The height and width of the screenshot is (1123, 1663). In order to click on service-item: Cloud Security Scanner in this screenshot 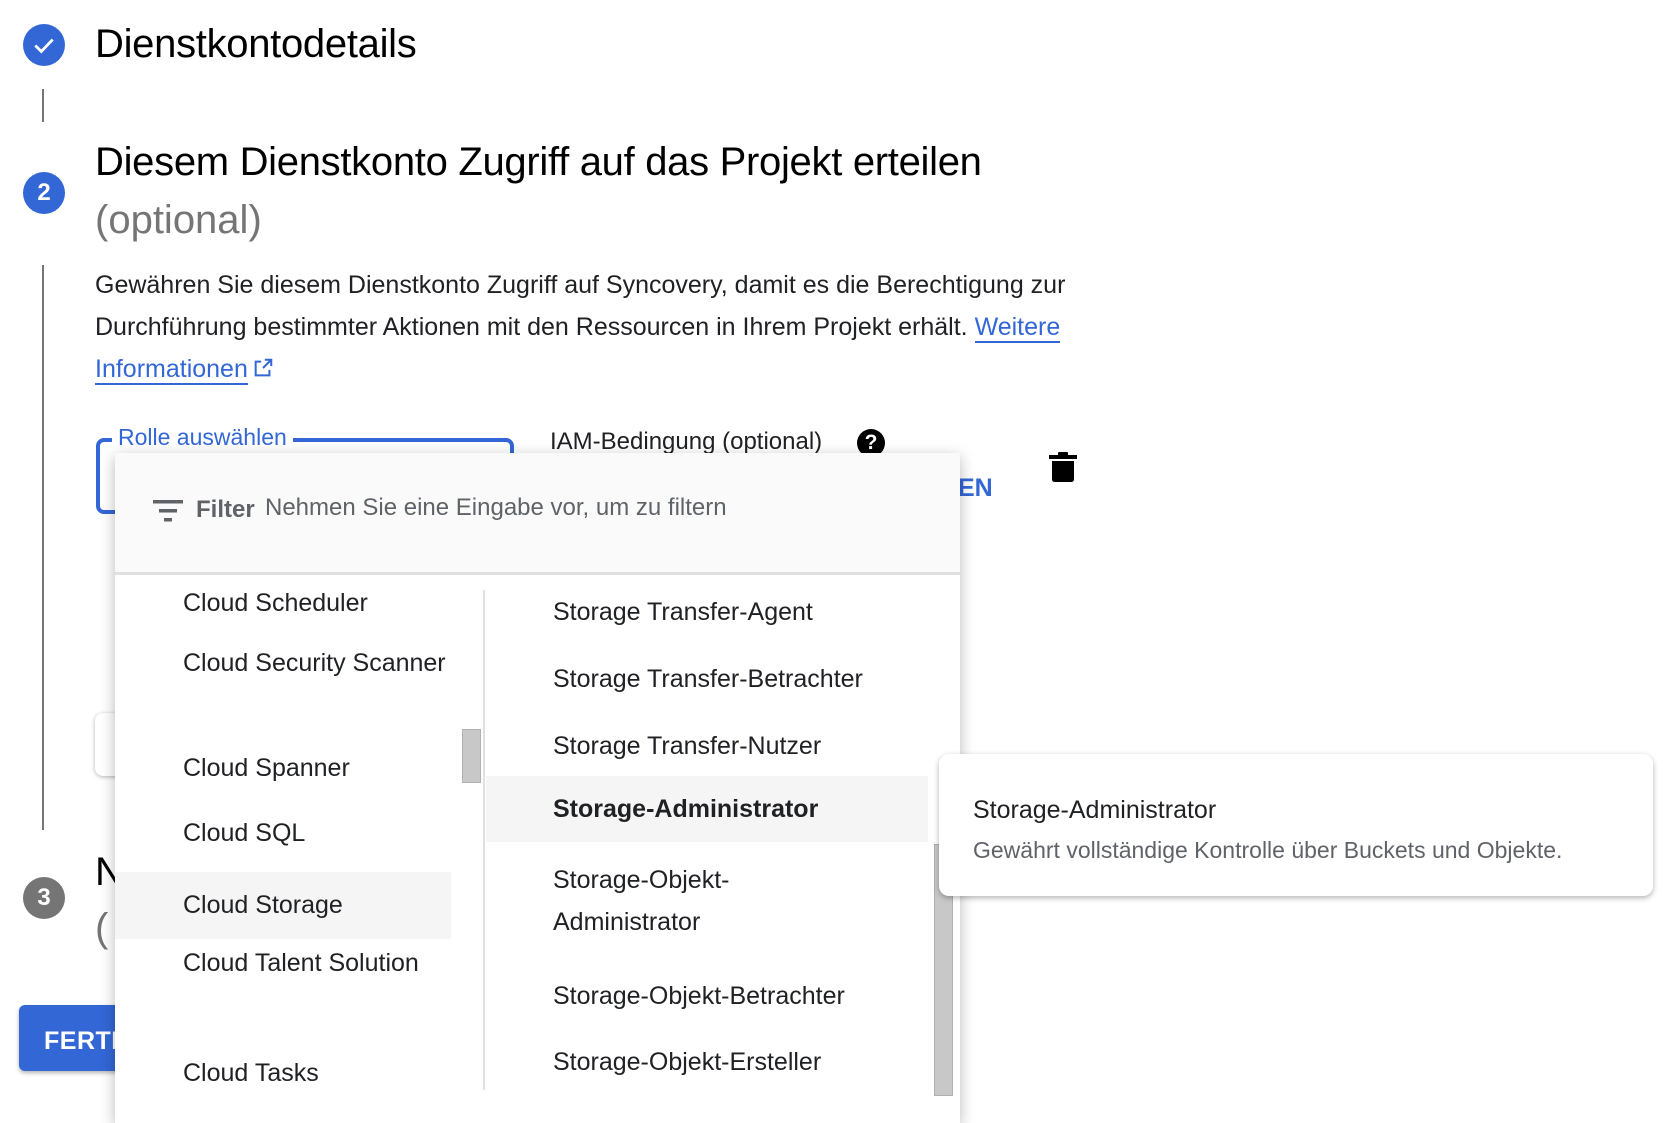, I will do `click(283, 687)`.